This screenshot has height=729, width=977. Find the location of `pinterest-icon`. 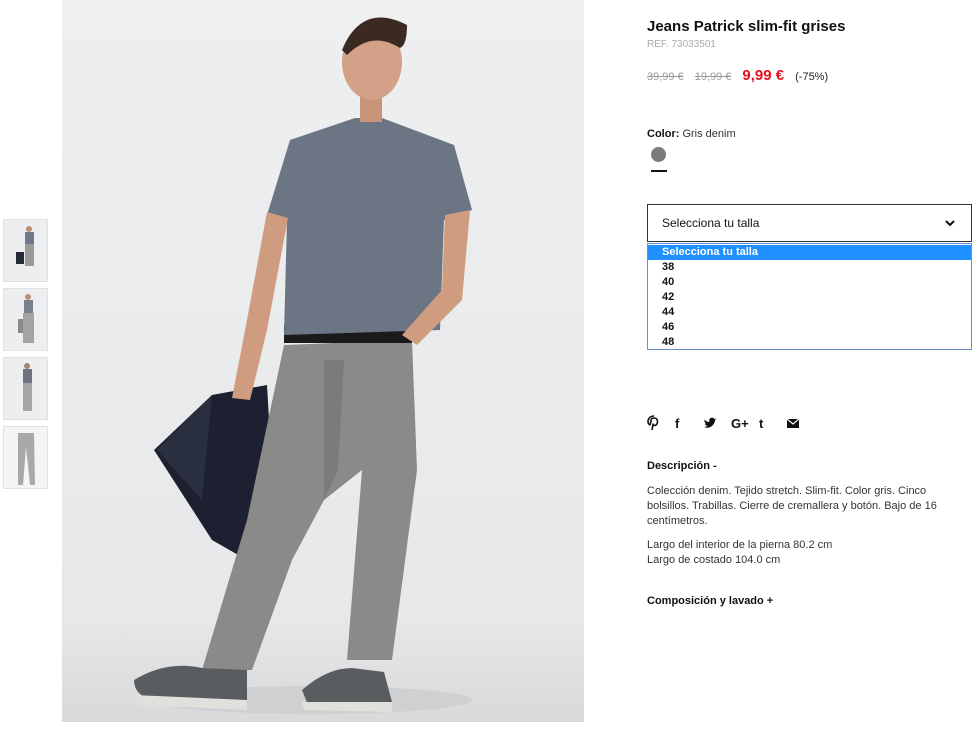

pinterest-icon is located at coordinates (661, 423).